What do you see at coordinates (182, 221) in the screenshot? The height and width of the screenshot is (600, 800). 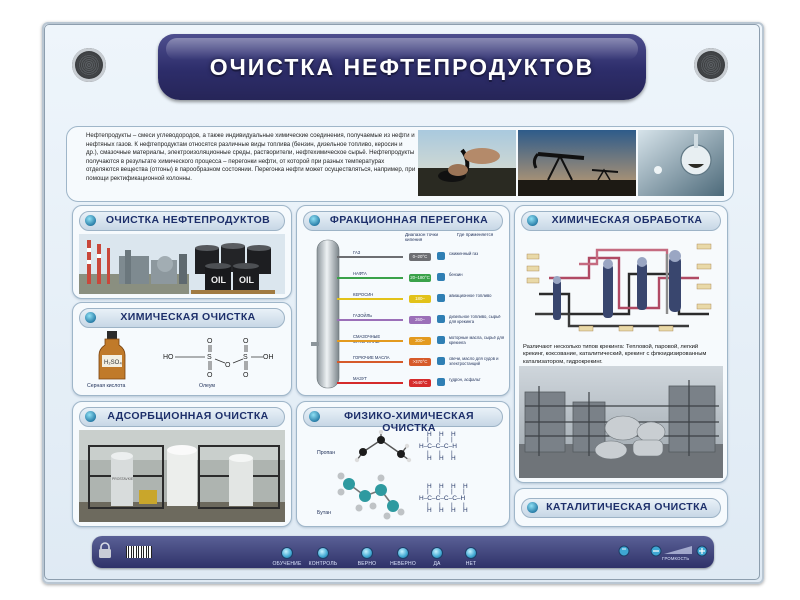 I see `panel-cleaning-header: ОЧИСТКА НЕФТЕПРОДУКТОВ` at bounding box center [182, 221].